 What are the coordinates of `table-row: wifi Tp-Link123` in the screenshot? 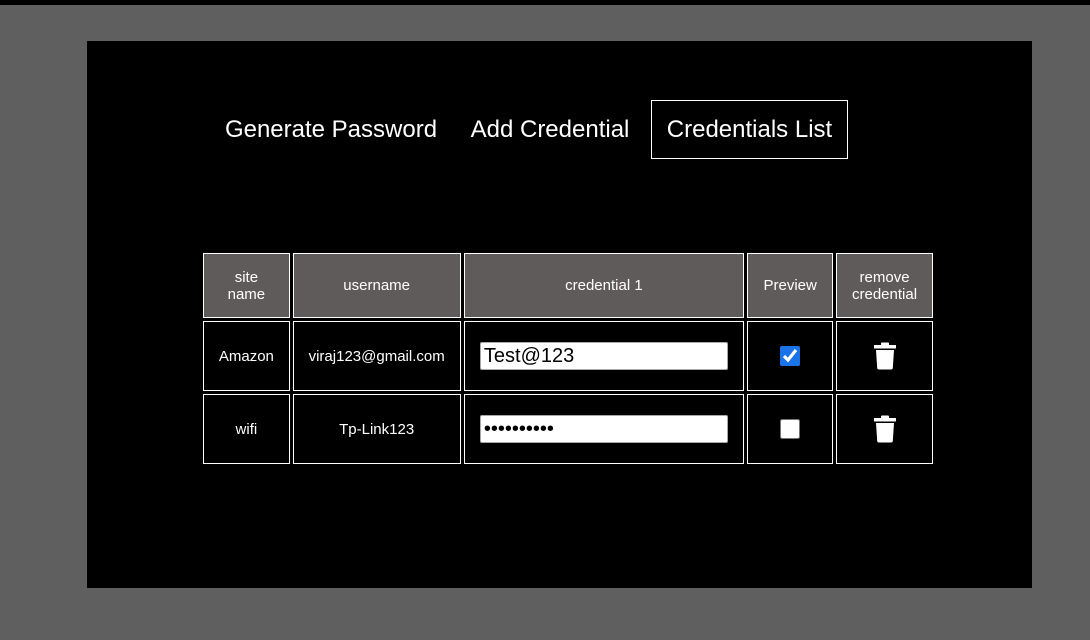 It's located at (568, 429).